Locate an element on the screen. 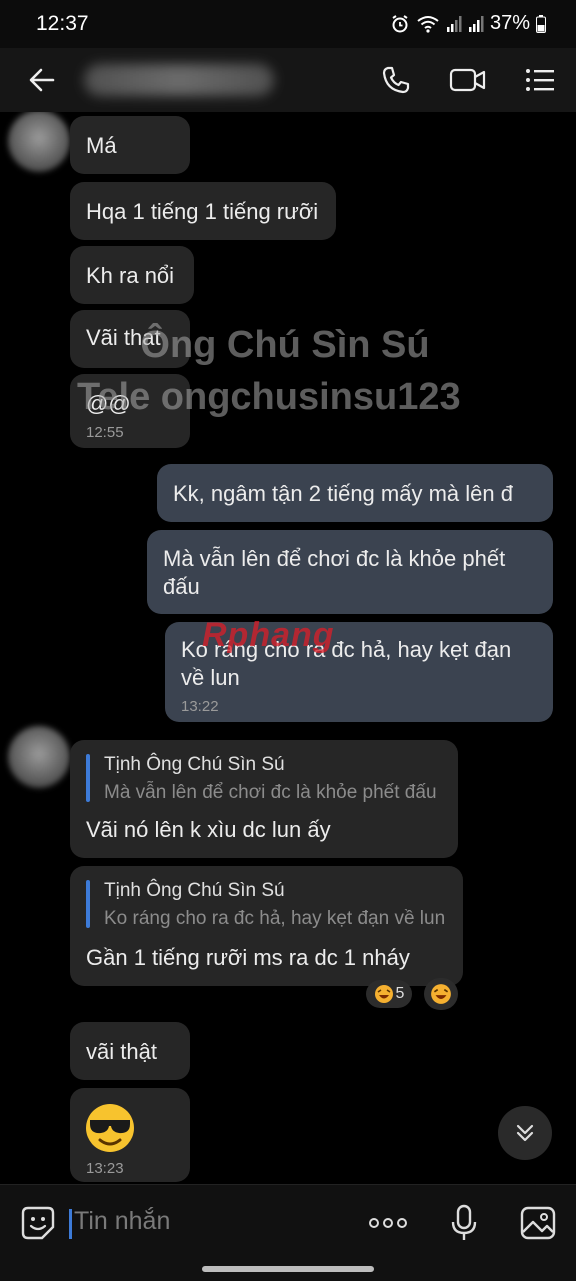  chat-header is located at coordinates (288, 80).